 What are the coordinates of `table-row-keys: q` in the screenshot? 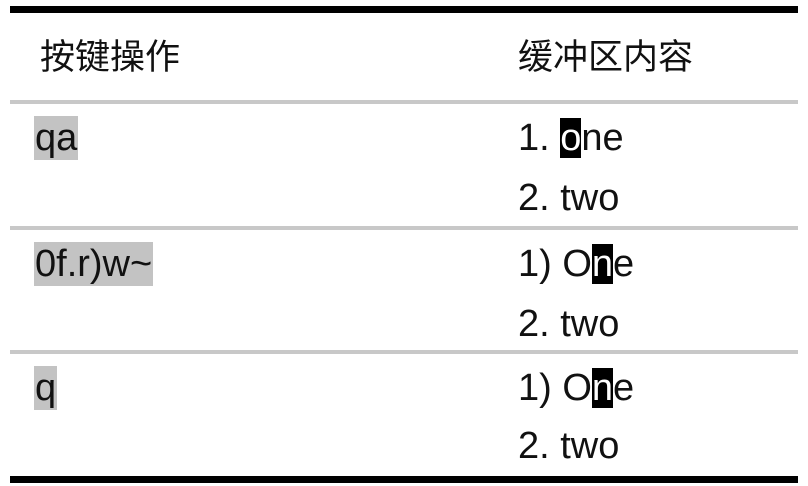 It's located at (46, 388).